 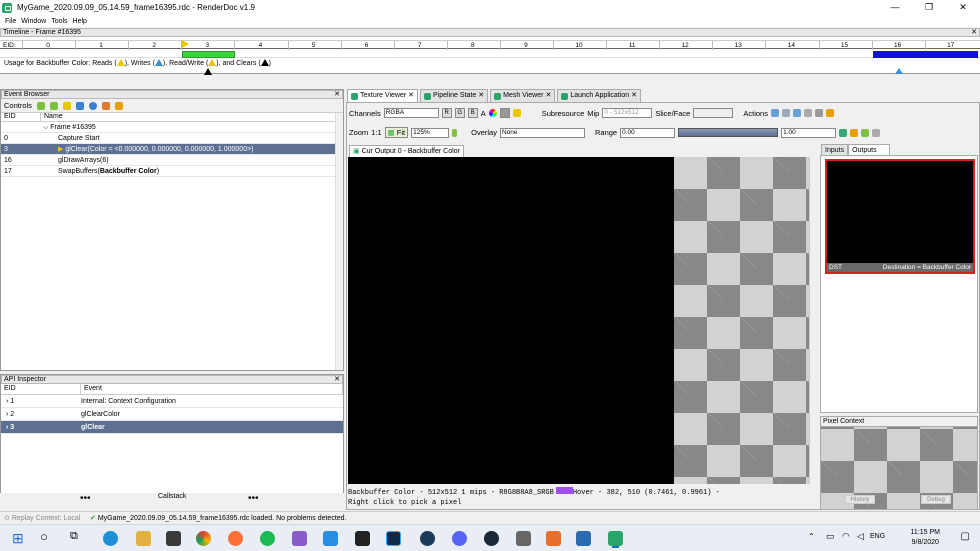 What do you see at coordinates (396, 132) in the screenshot?
I see `fit-button: ▦ Fit` at bounding box center [396, 132].